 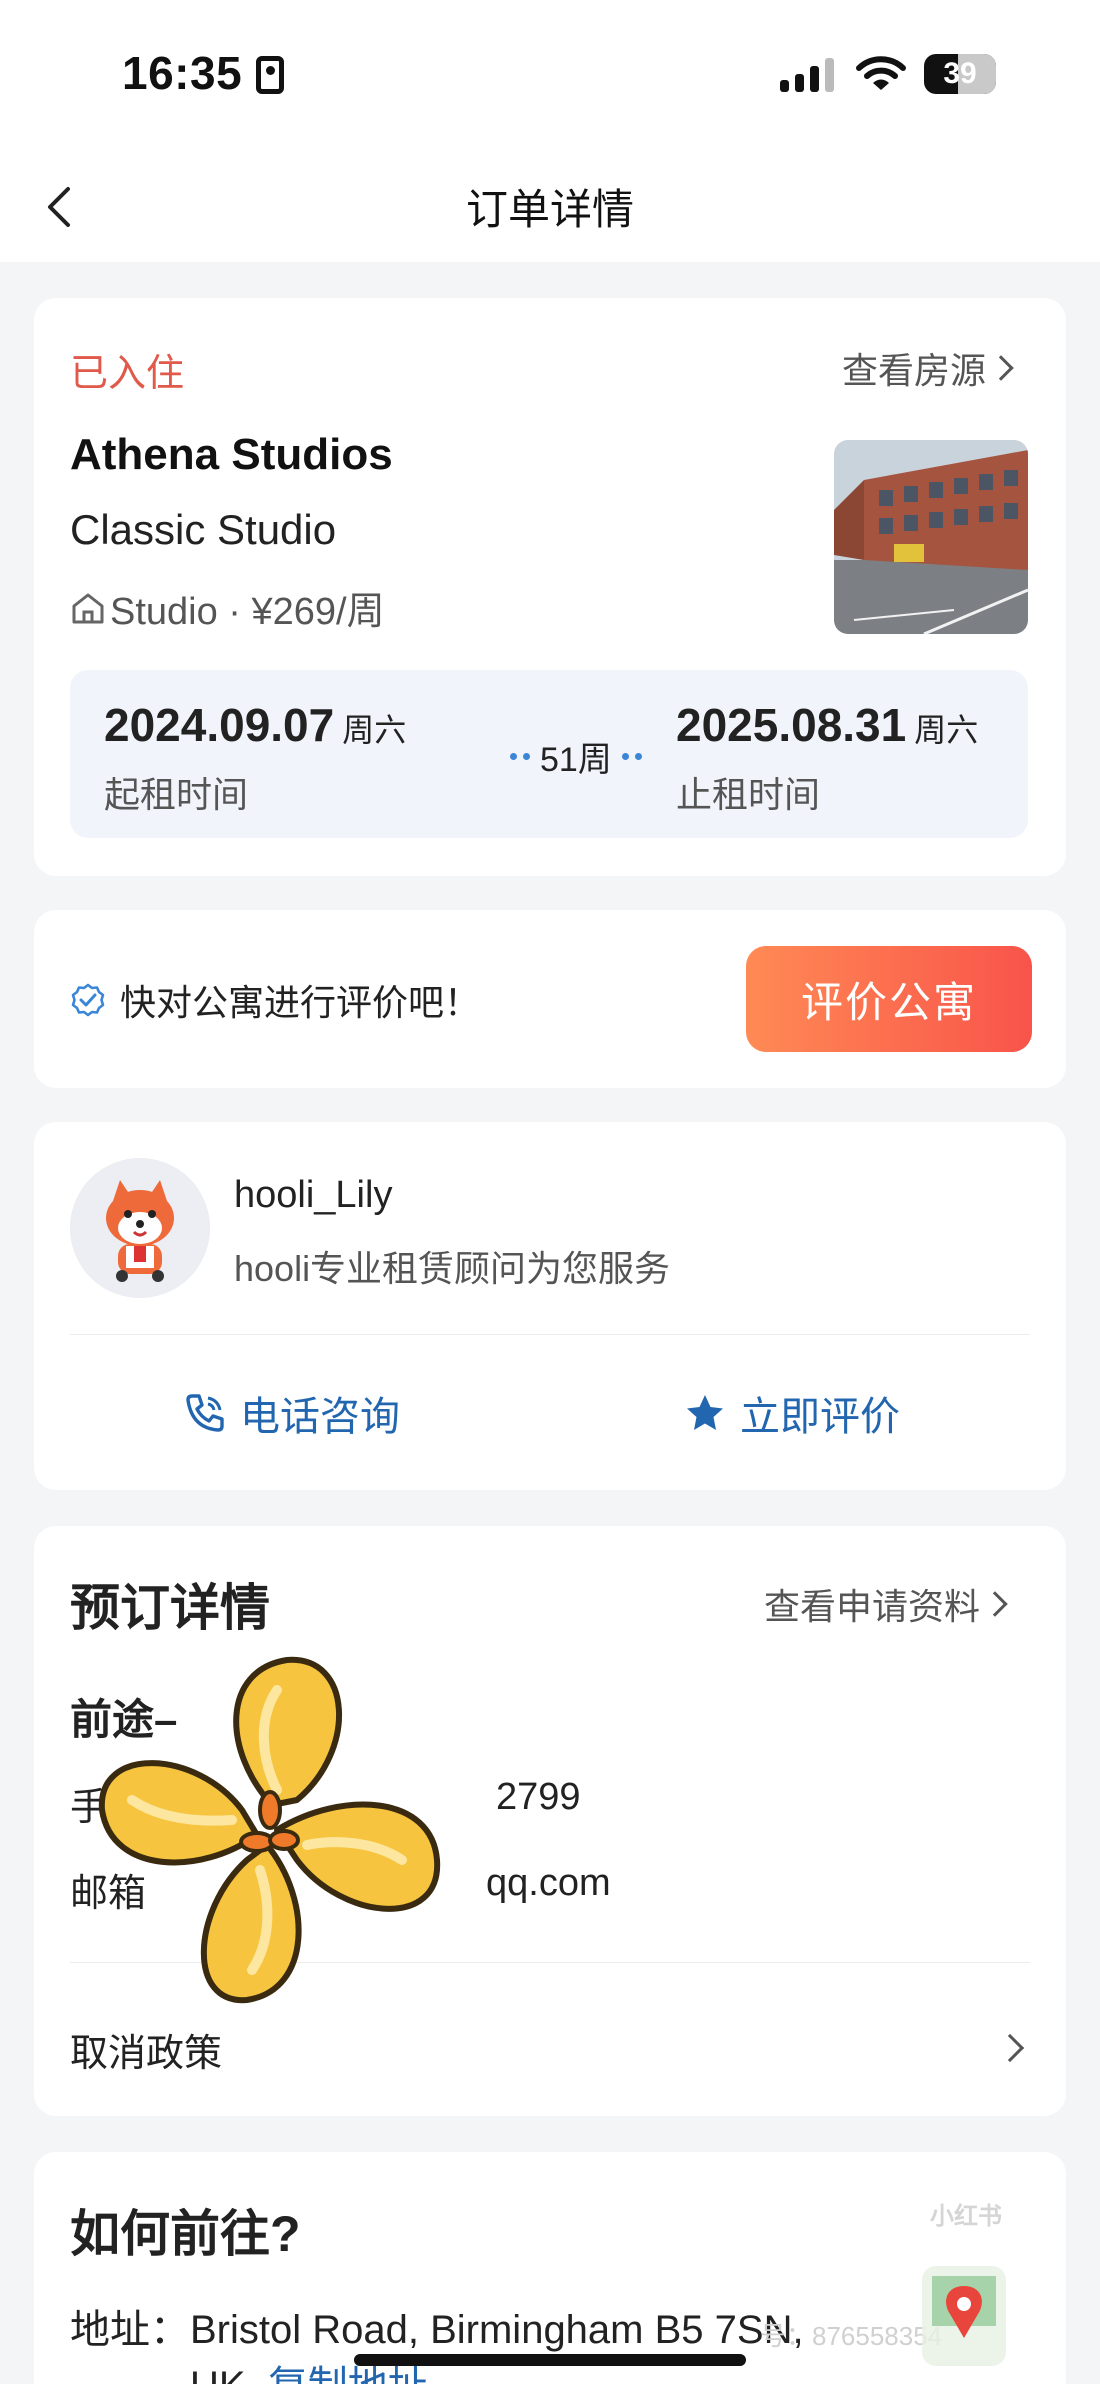 What do you see at coordinates (497, 2330) in the screenshot?
I see `address-line: Bristol Road, Birmingham B5 7SN,` at bounding box center [497, 2330].